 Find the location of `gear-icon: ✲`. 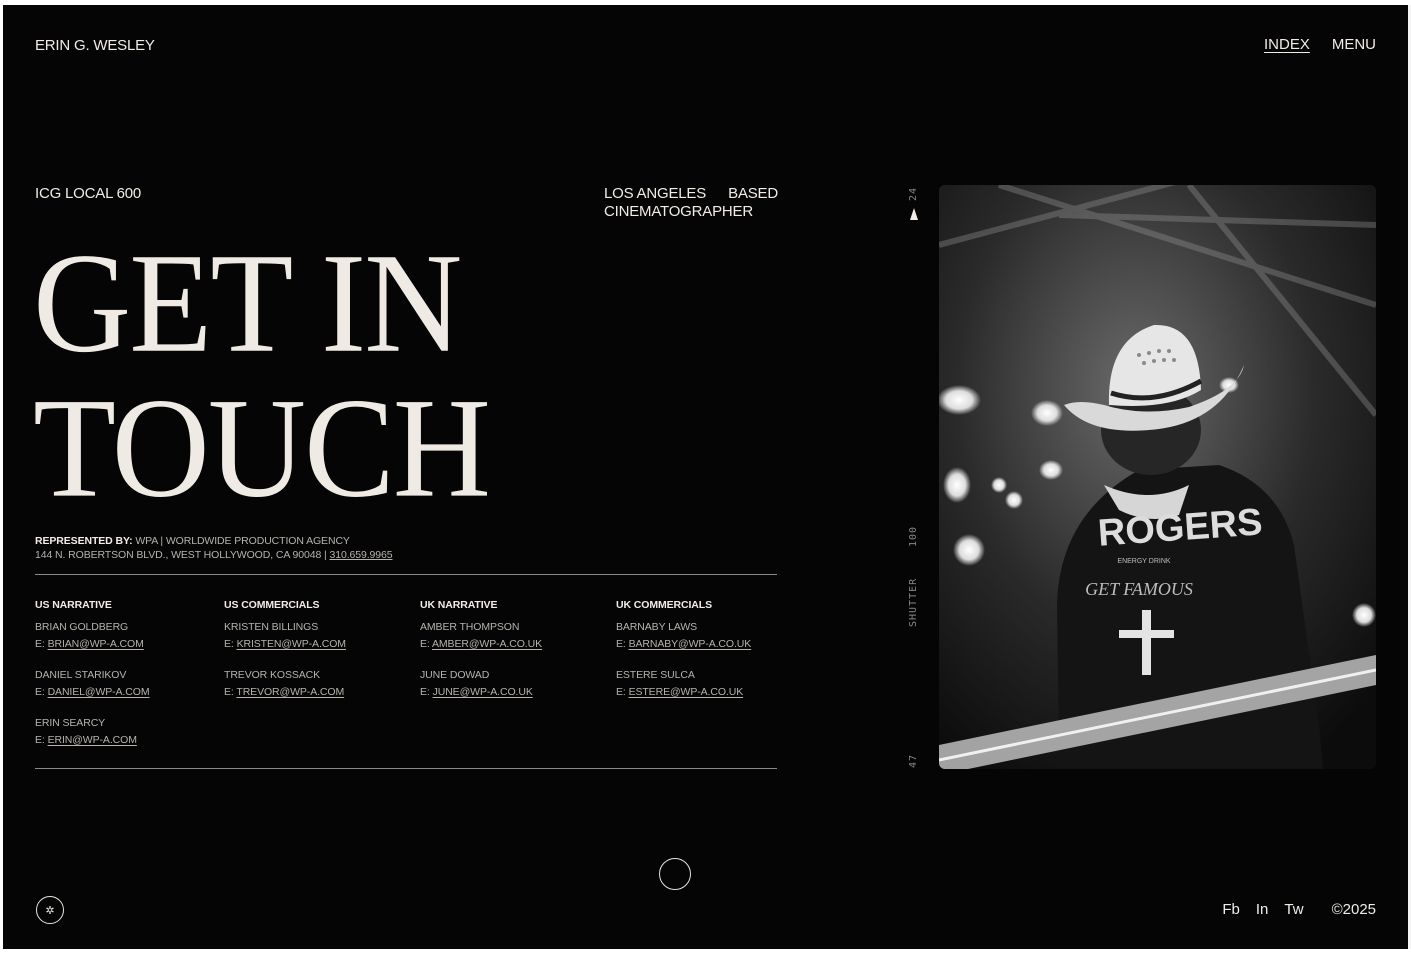

gear-icon: ✲ is located at coordinates (50, 910).